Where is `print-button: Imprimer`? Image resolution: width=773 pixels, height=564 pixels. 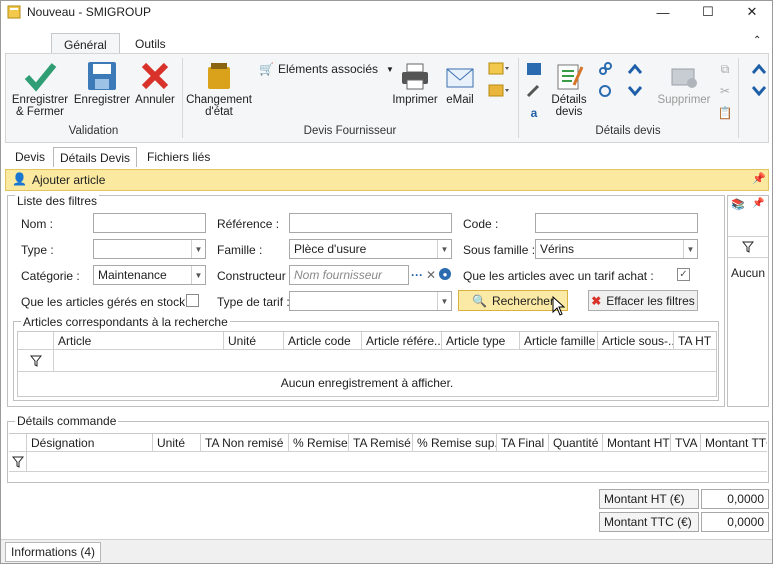 print-button: Imprimer is located at coordinates (415, 82).